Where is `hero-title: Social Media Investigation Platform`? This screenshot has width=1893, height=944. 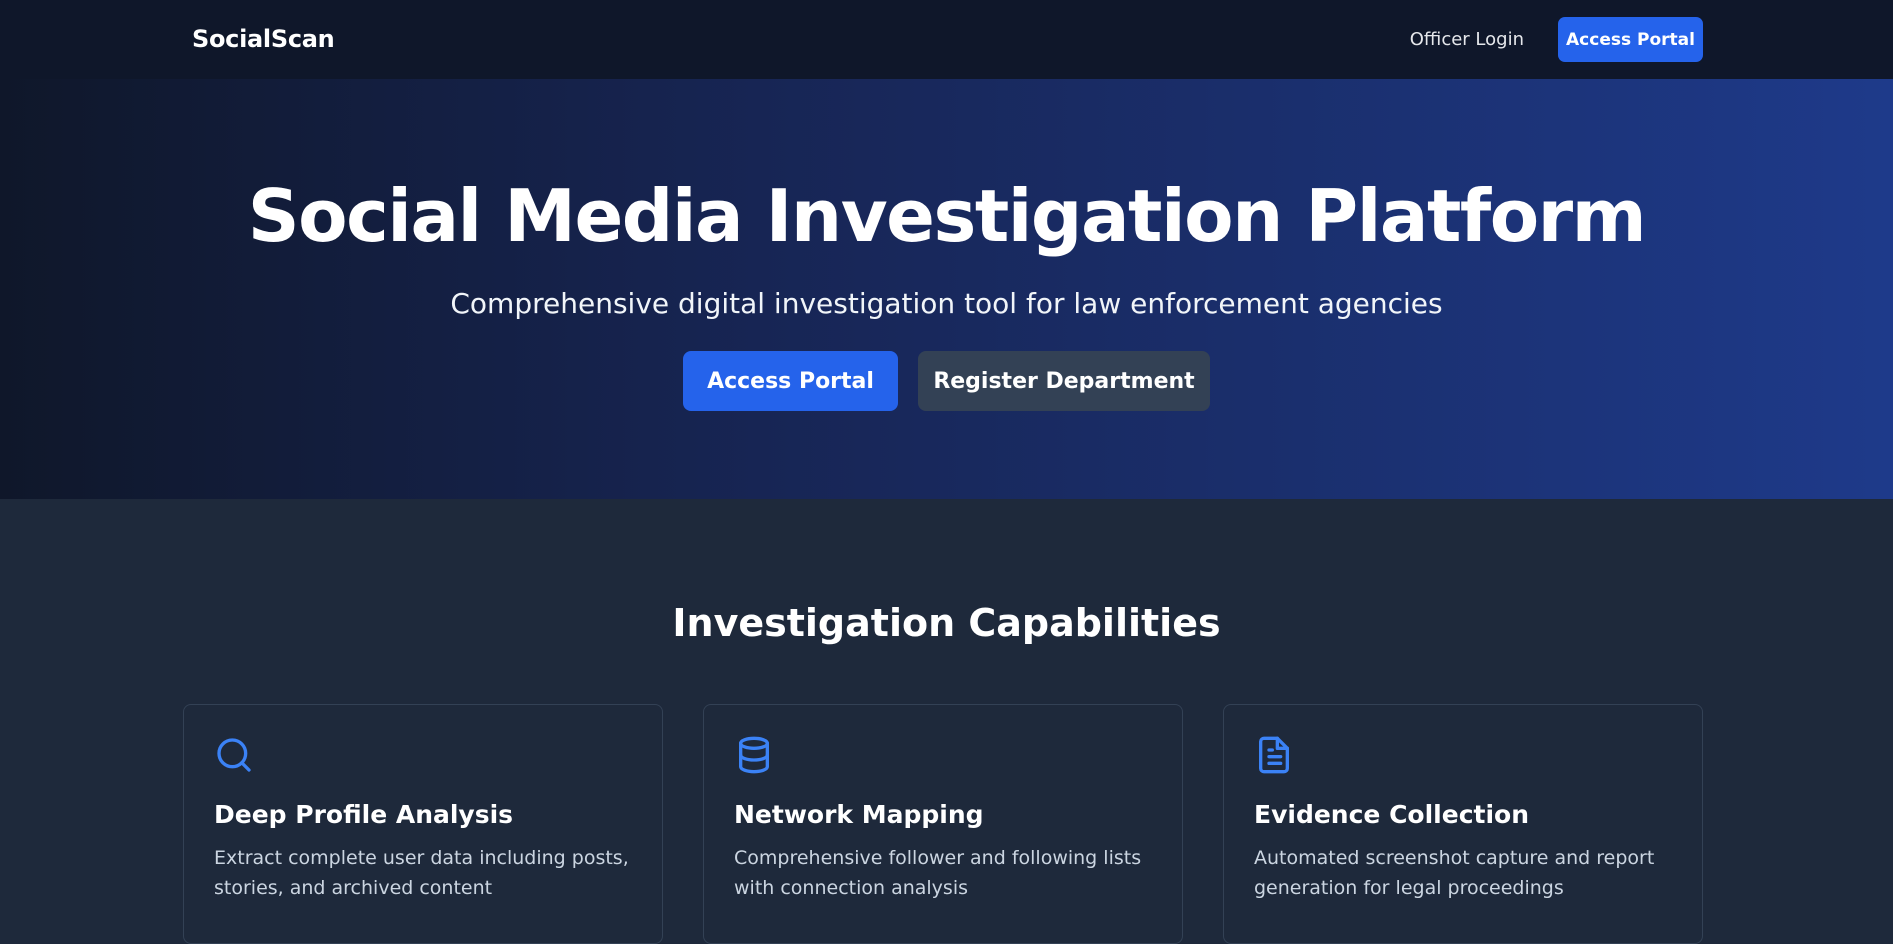 hero-title: Social Media Investigation Platform is located at coordinates (947, 216).